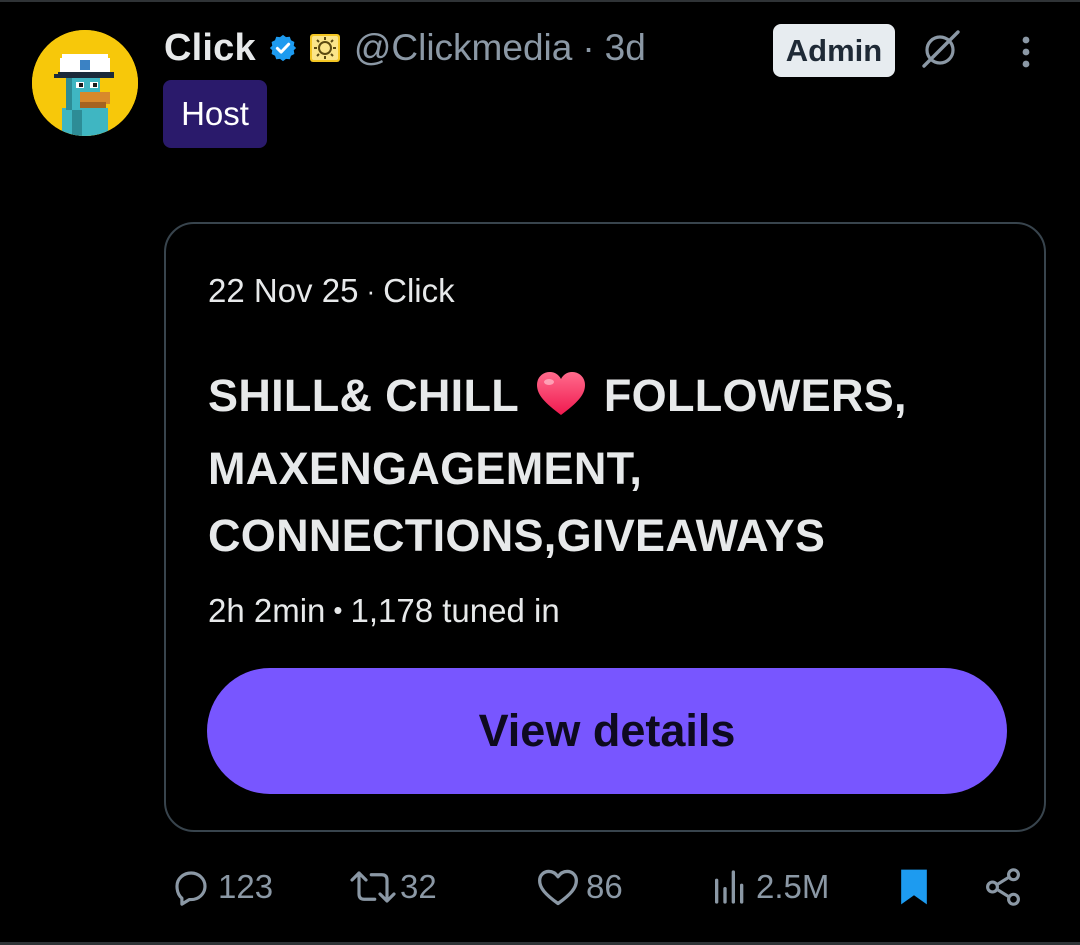  What do you see at coordinates (215, 114) in the screenshot?
I see `host-badge: Host` at bounding box center [215, 114].